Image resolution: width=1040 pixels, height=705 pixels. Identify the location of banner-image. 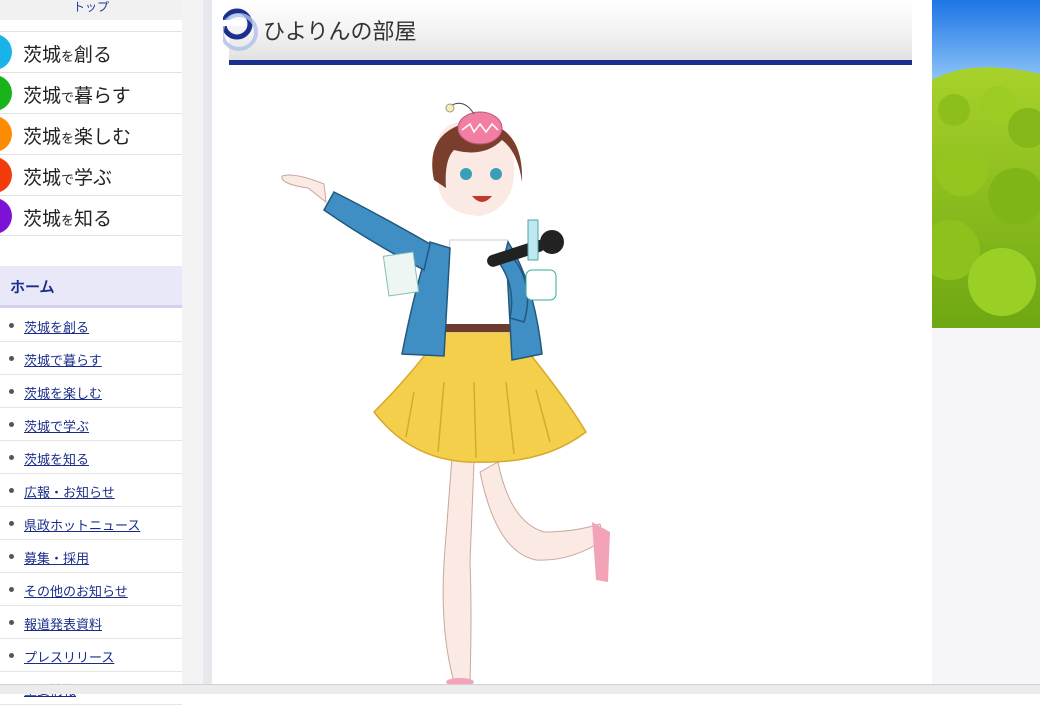
(986, 164).